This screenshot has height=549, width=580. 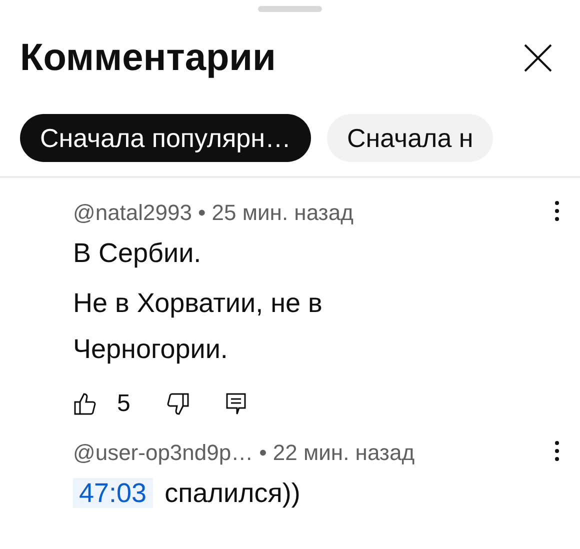 I want to click on timestamp-link: 47:03, so click(x=113, y=493).